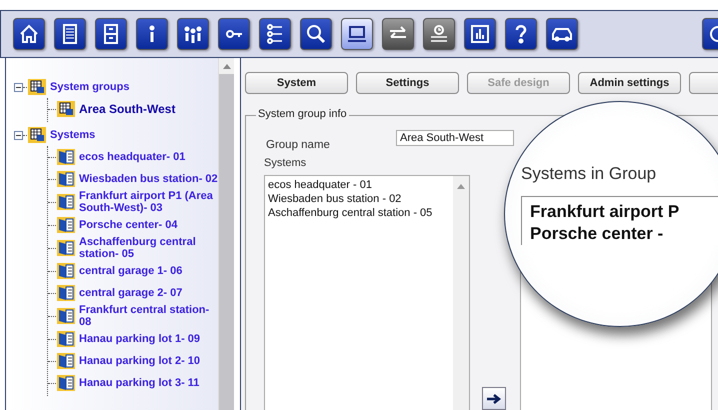  Describe the element at coordinates (589, 174) in the screenshot. I see `magnified-heading: Systems in Group` at that location.